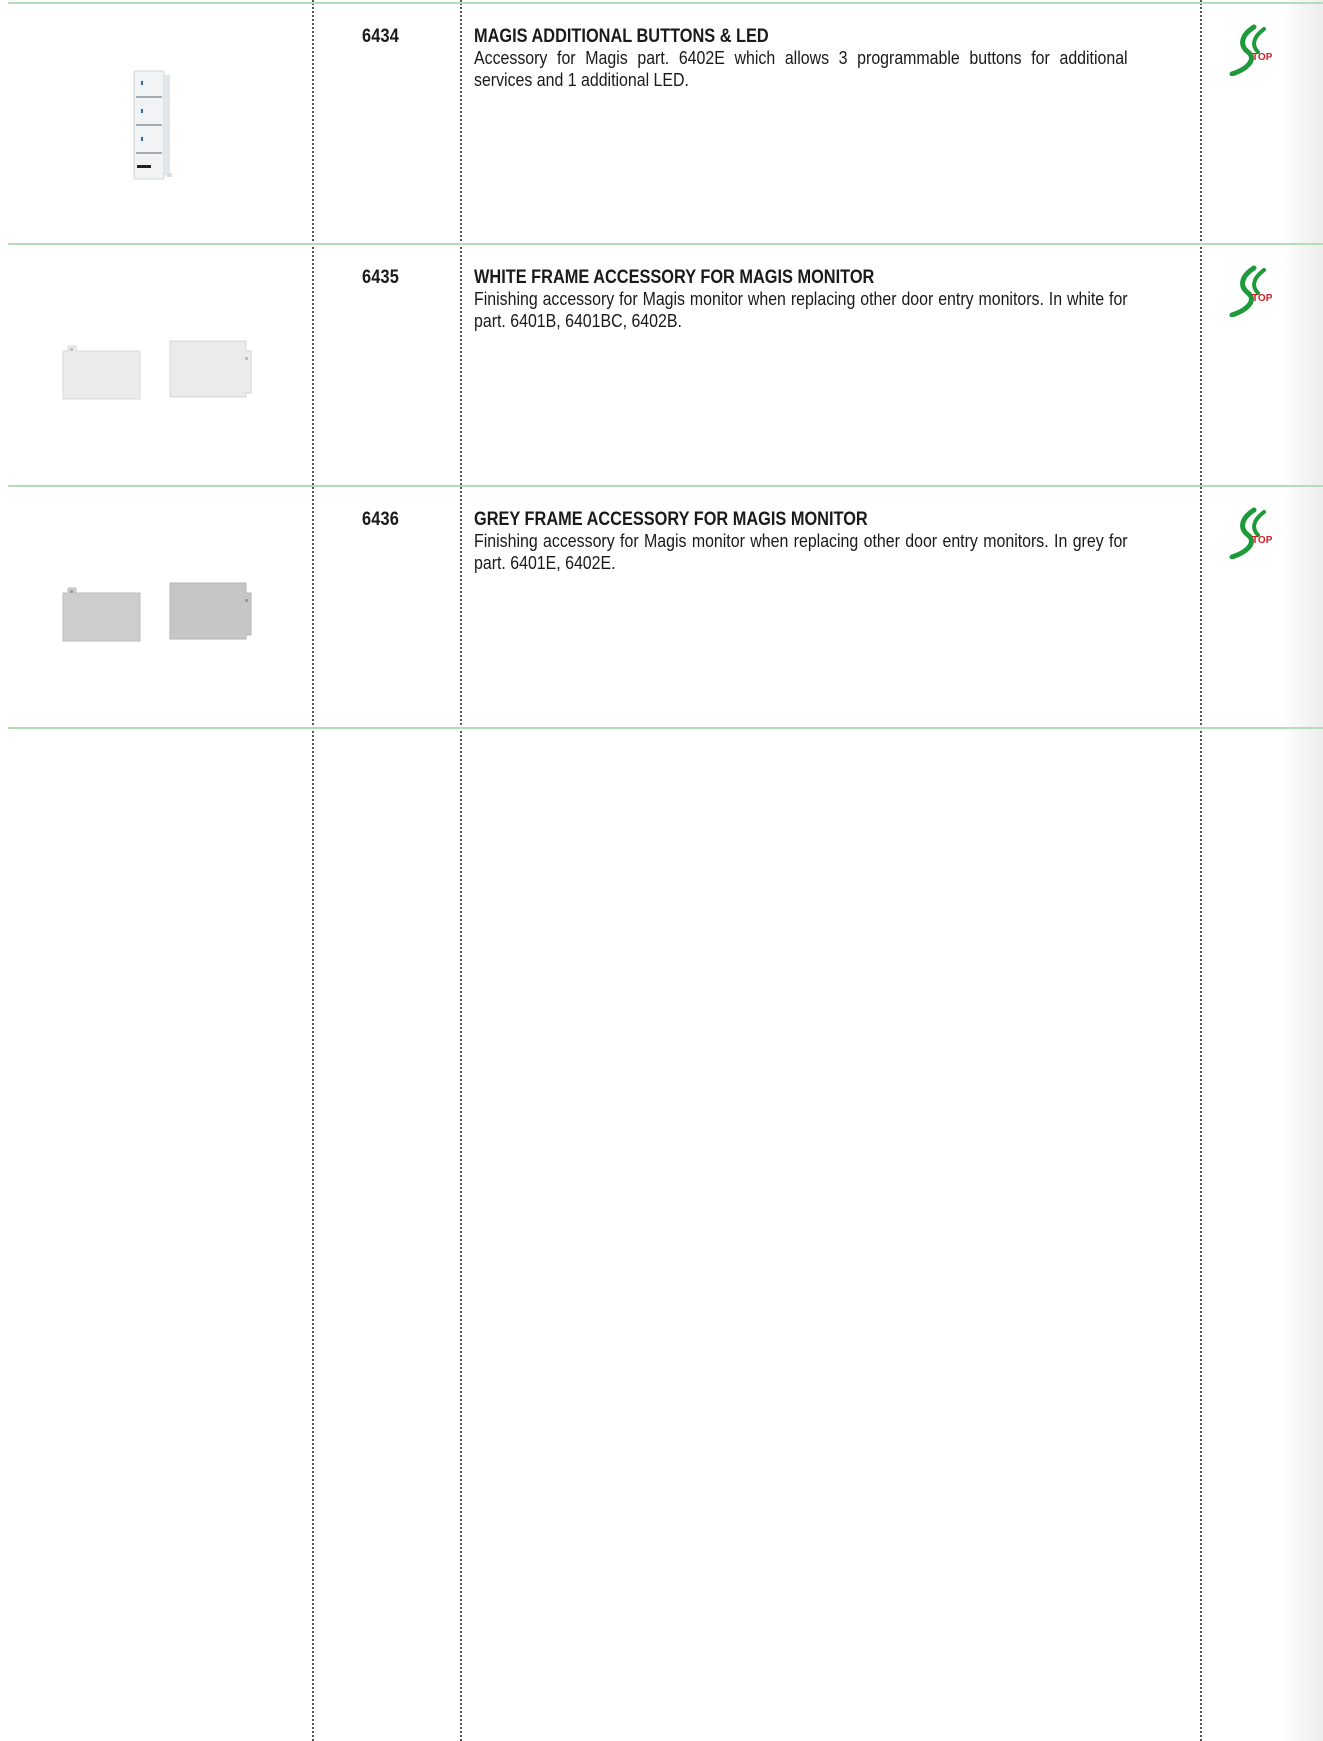  What do you see at coordinates (157, 370) in the screenshot?
I see `white-frame-image` at bounding box center [157, 370].